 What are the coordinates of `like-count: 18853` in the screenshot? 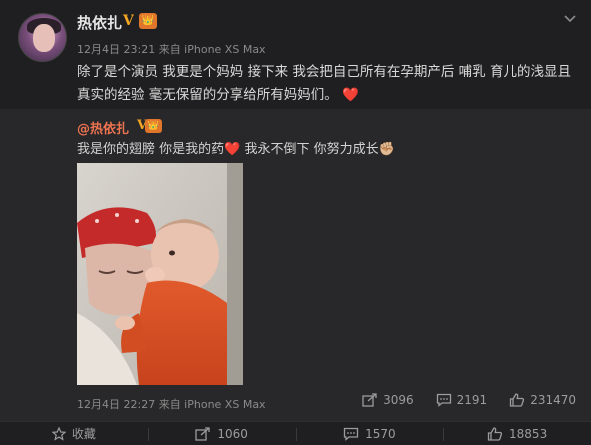 It's located at (528, 433).